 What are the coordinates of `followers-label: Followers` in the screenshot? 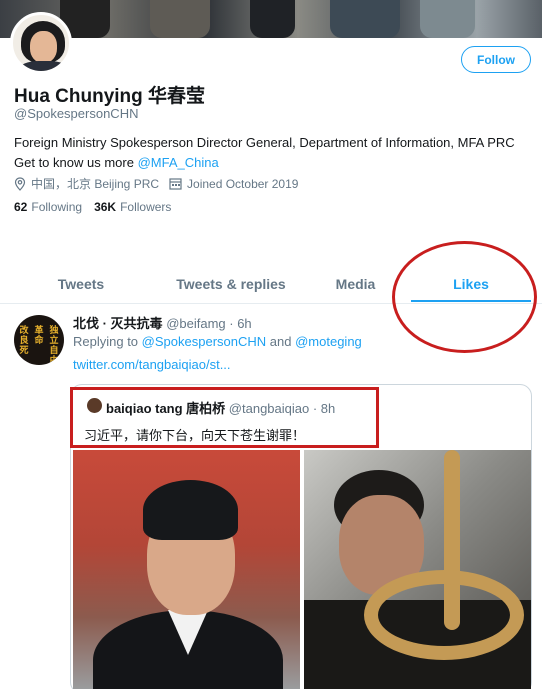 It's located at (146, 207).